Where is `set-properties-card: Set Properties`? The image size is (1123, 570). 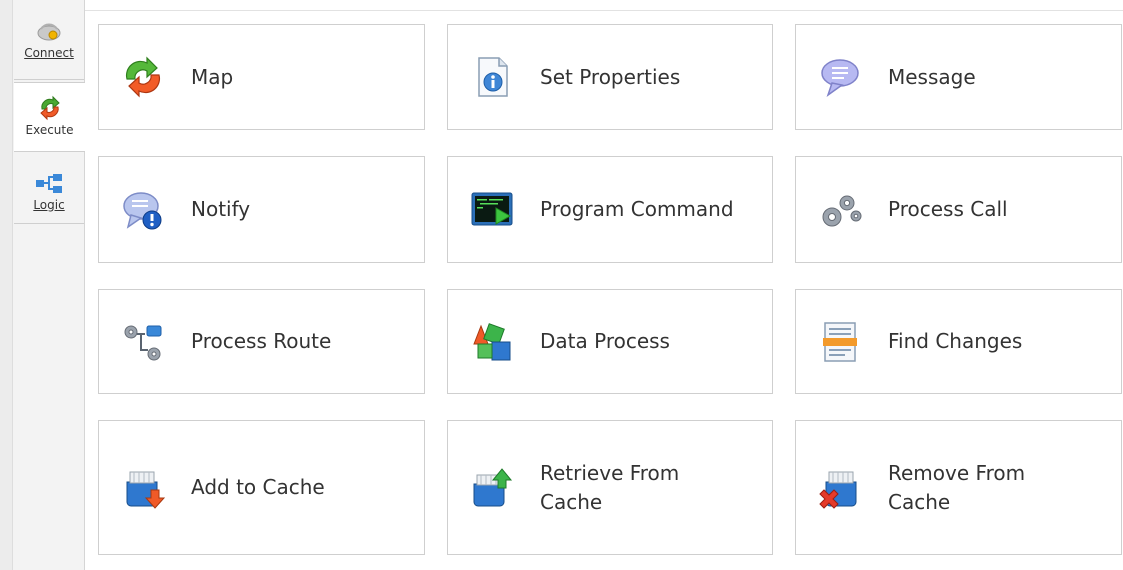 set-properties-card: Set Properties is located at coordinates (610, 77).